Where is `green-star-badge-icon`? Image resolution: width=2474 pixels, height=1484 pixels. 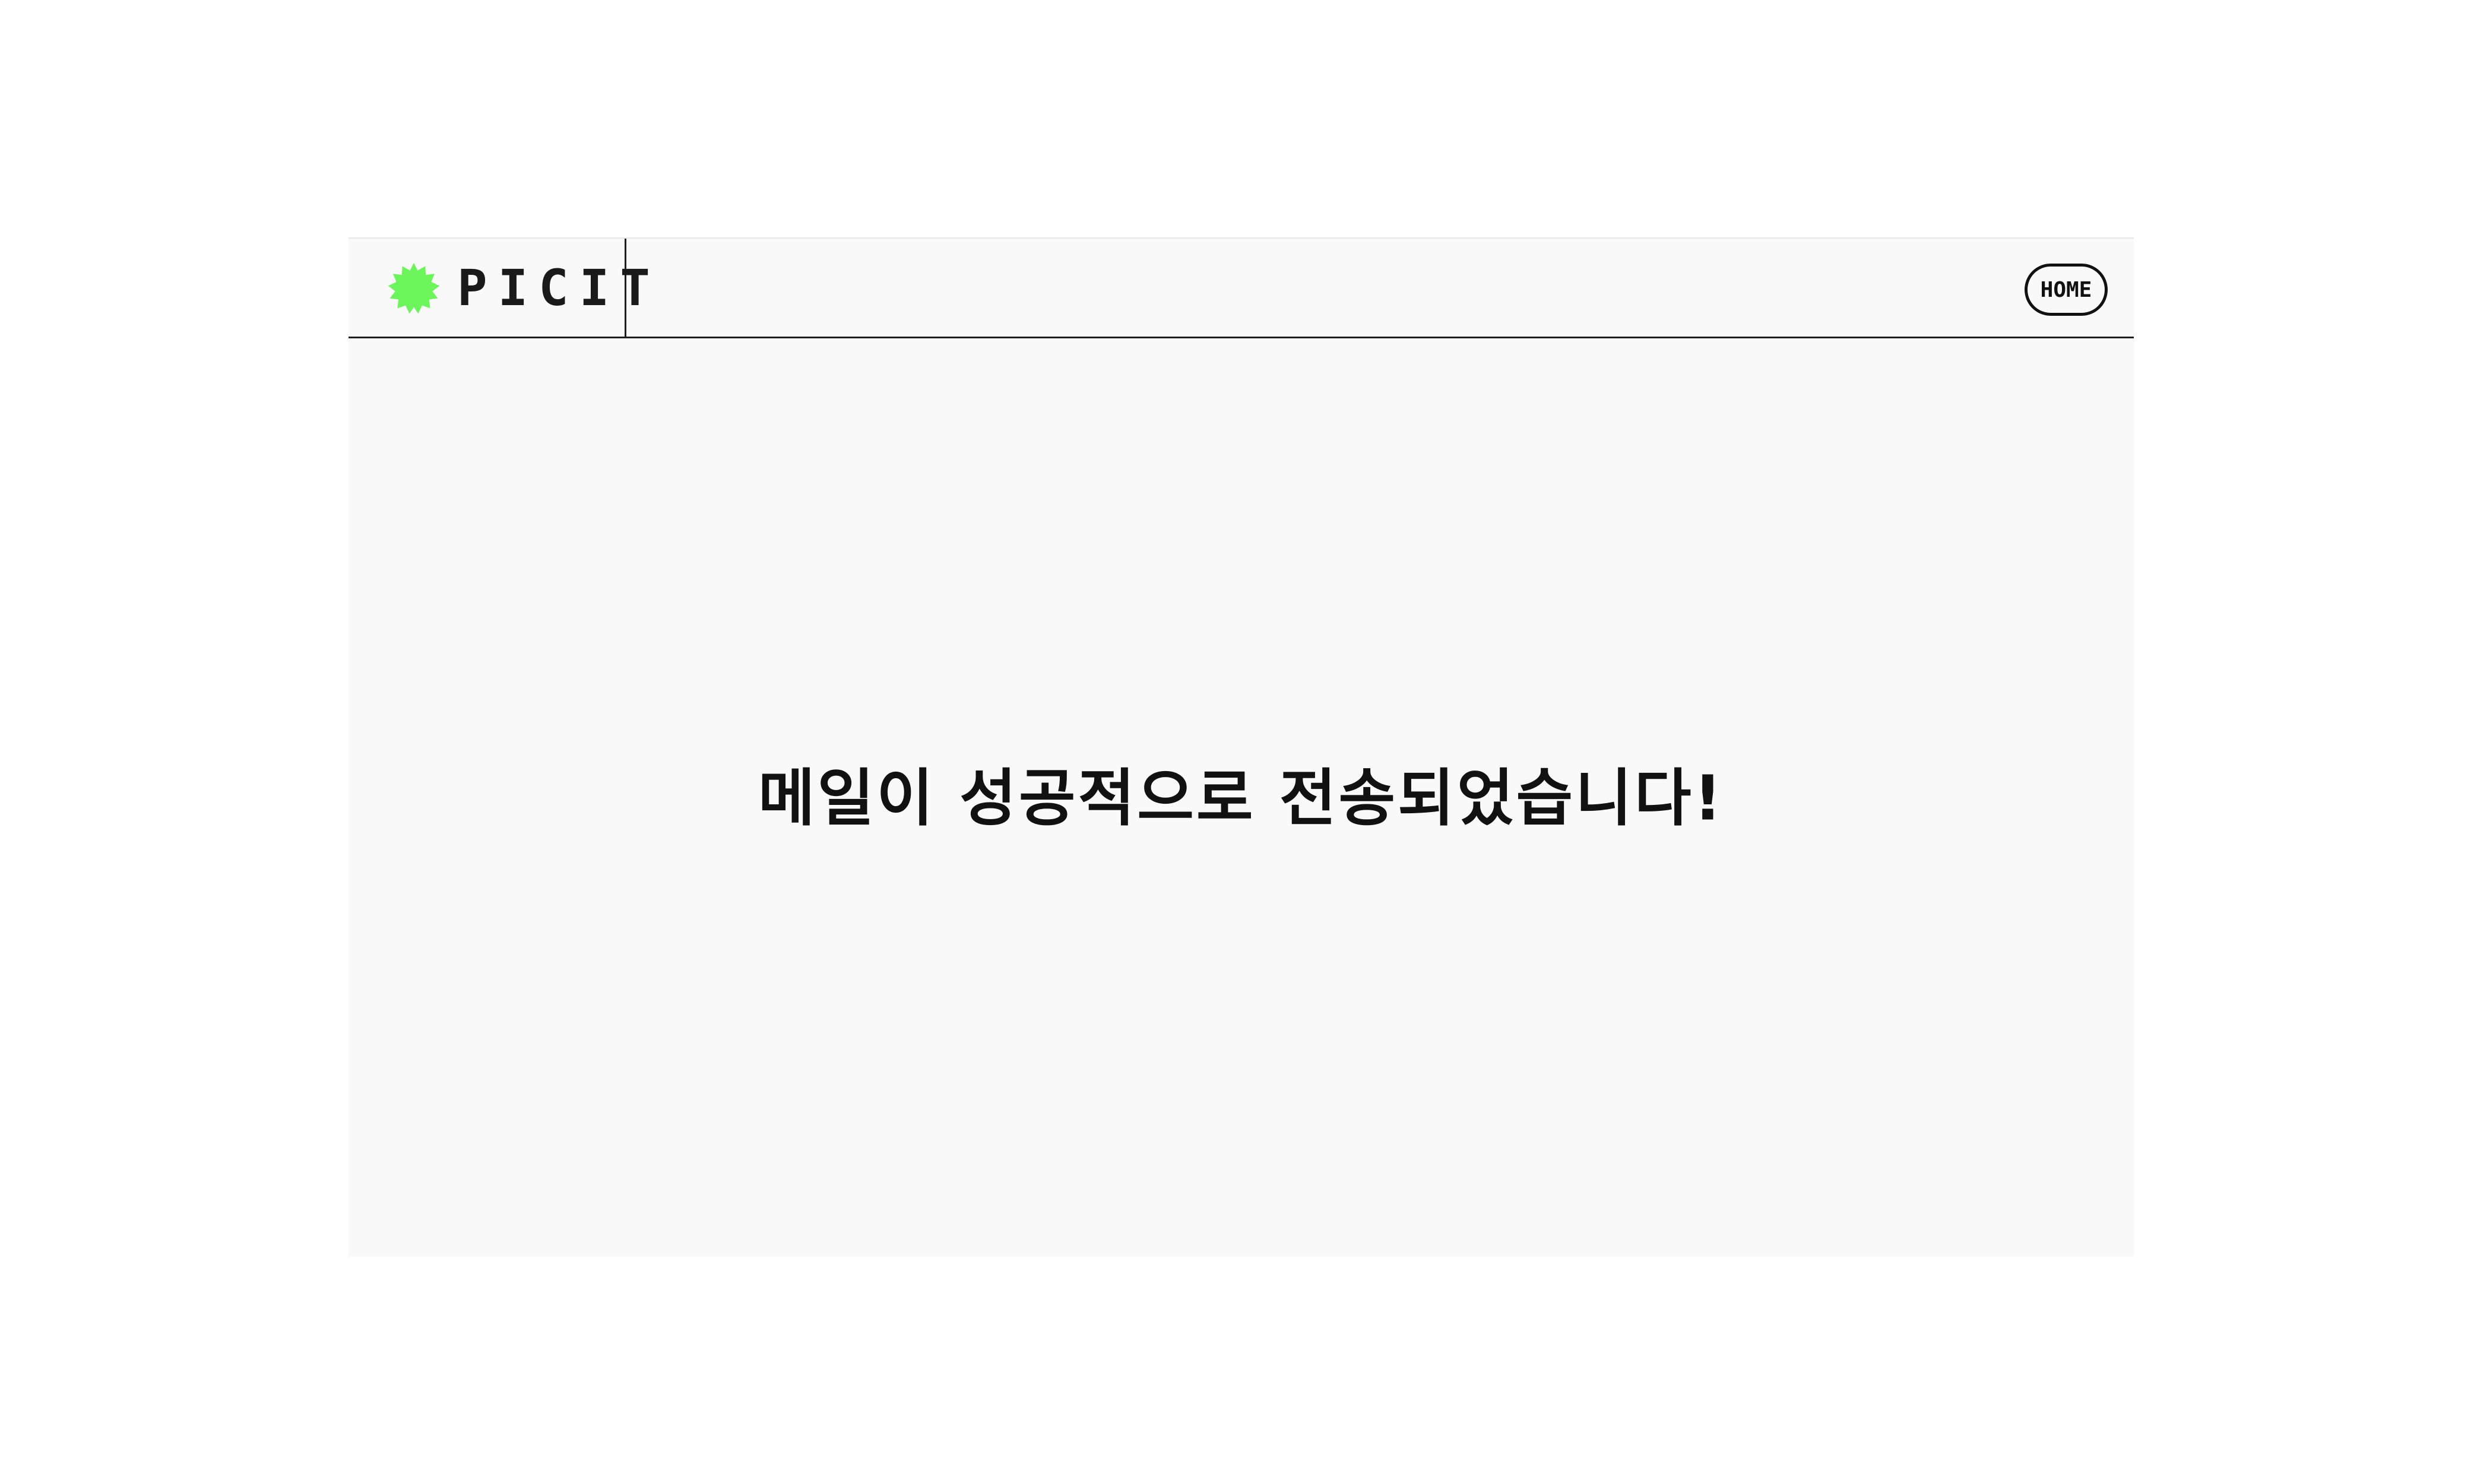 green-star-badge-icon is located at coordinates (414, 288).